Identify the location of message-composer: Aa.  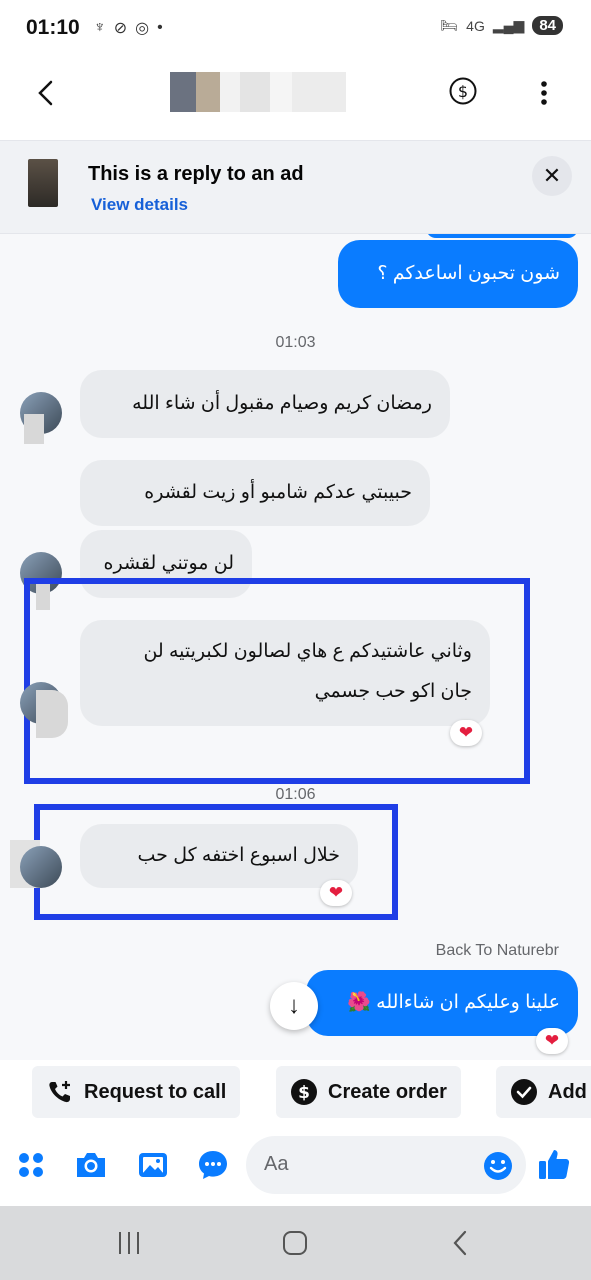
(295, 1166).